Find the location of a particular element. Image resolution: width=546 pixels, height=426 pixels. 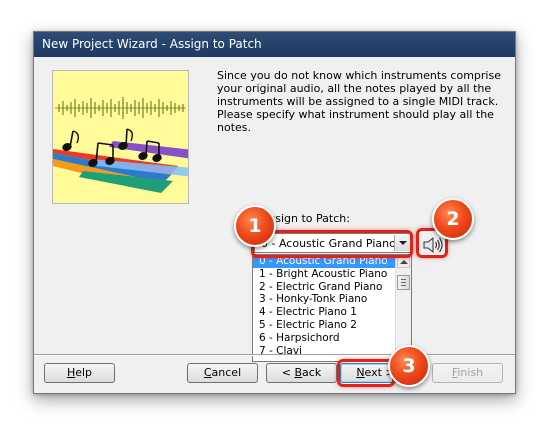

finish-button-label: inish is located at coordinates (470, 372).